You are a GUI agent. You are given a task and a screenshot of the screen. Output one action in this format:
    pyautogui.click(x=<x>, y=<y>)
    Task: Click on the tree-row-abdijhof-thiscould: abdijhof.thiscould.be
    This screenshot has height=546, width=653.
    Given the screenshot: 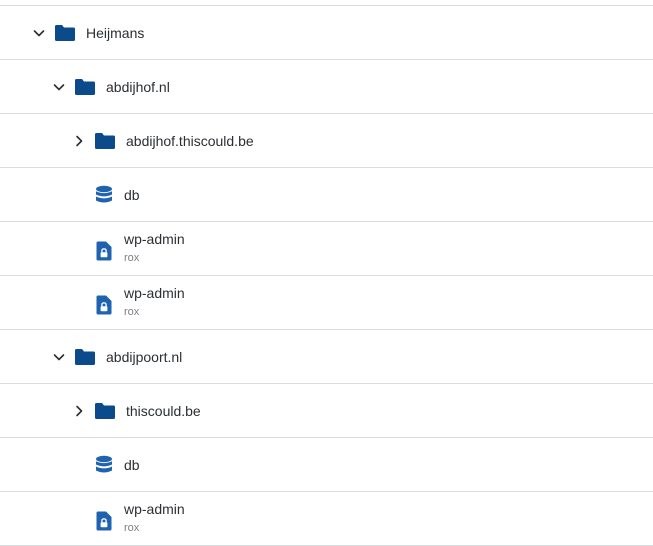 What is the action you would take?
    pyautogui.click(x=326, y=140)
    